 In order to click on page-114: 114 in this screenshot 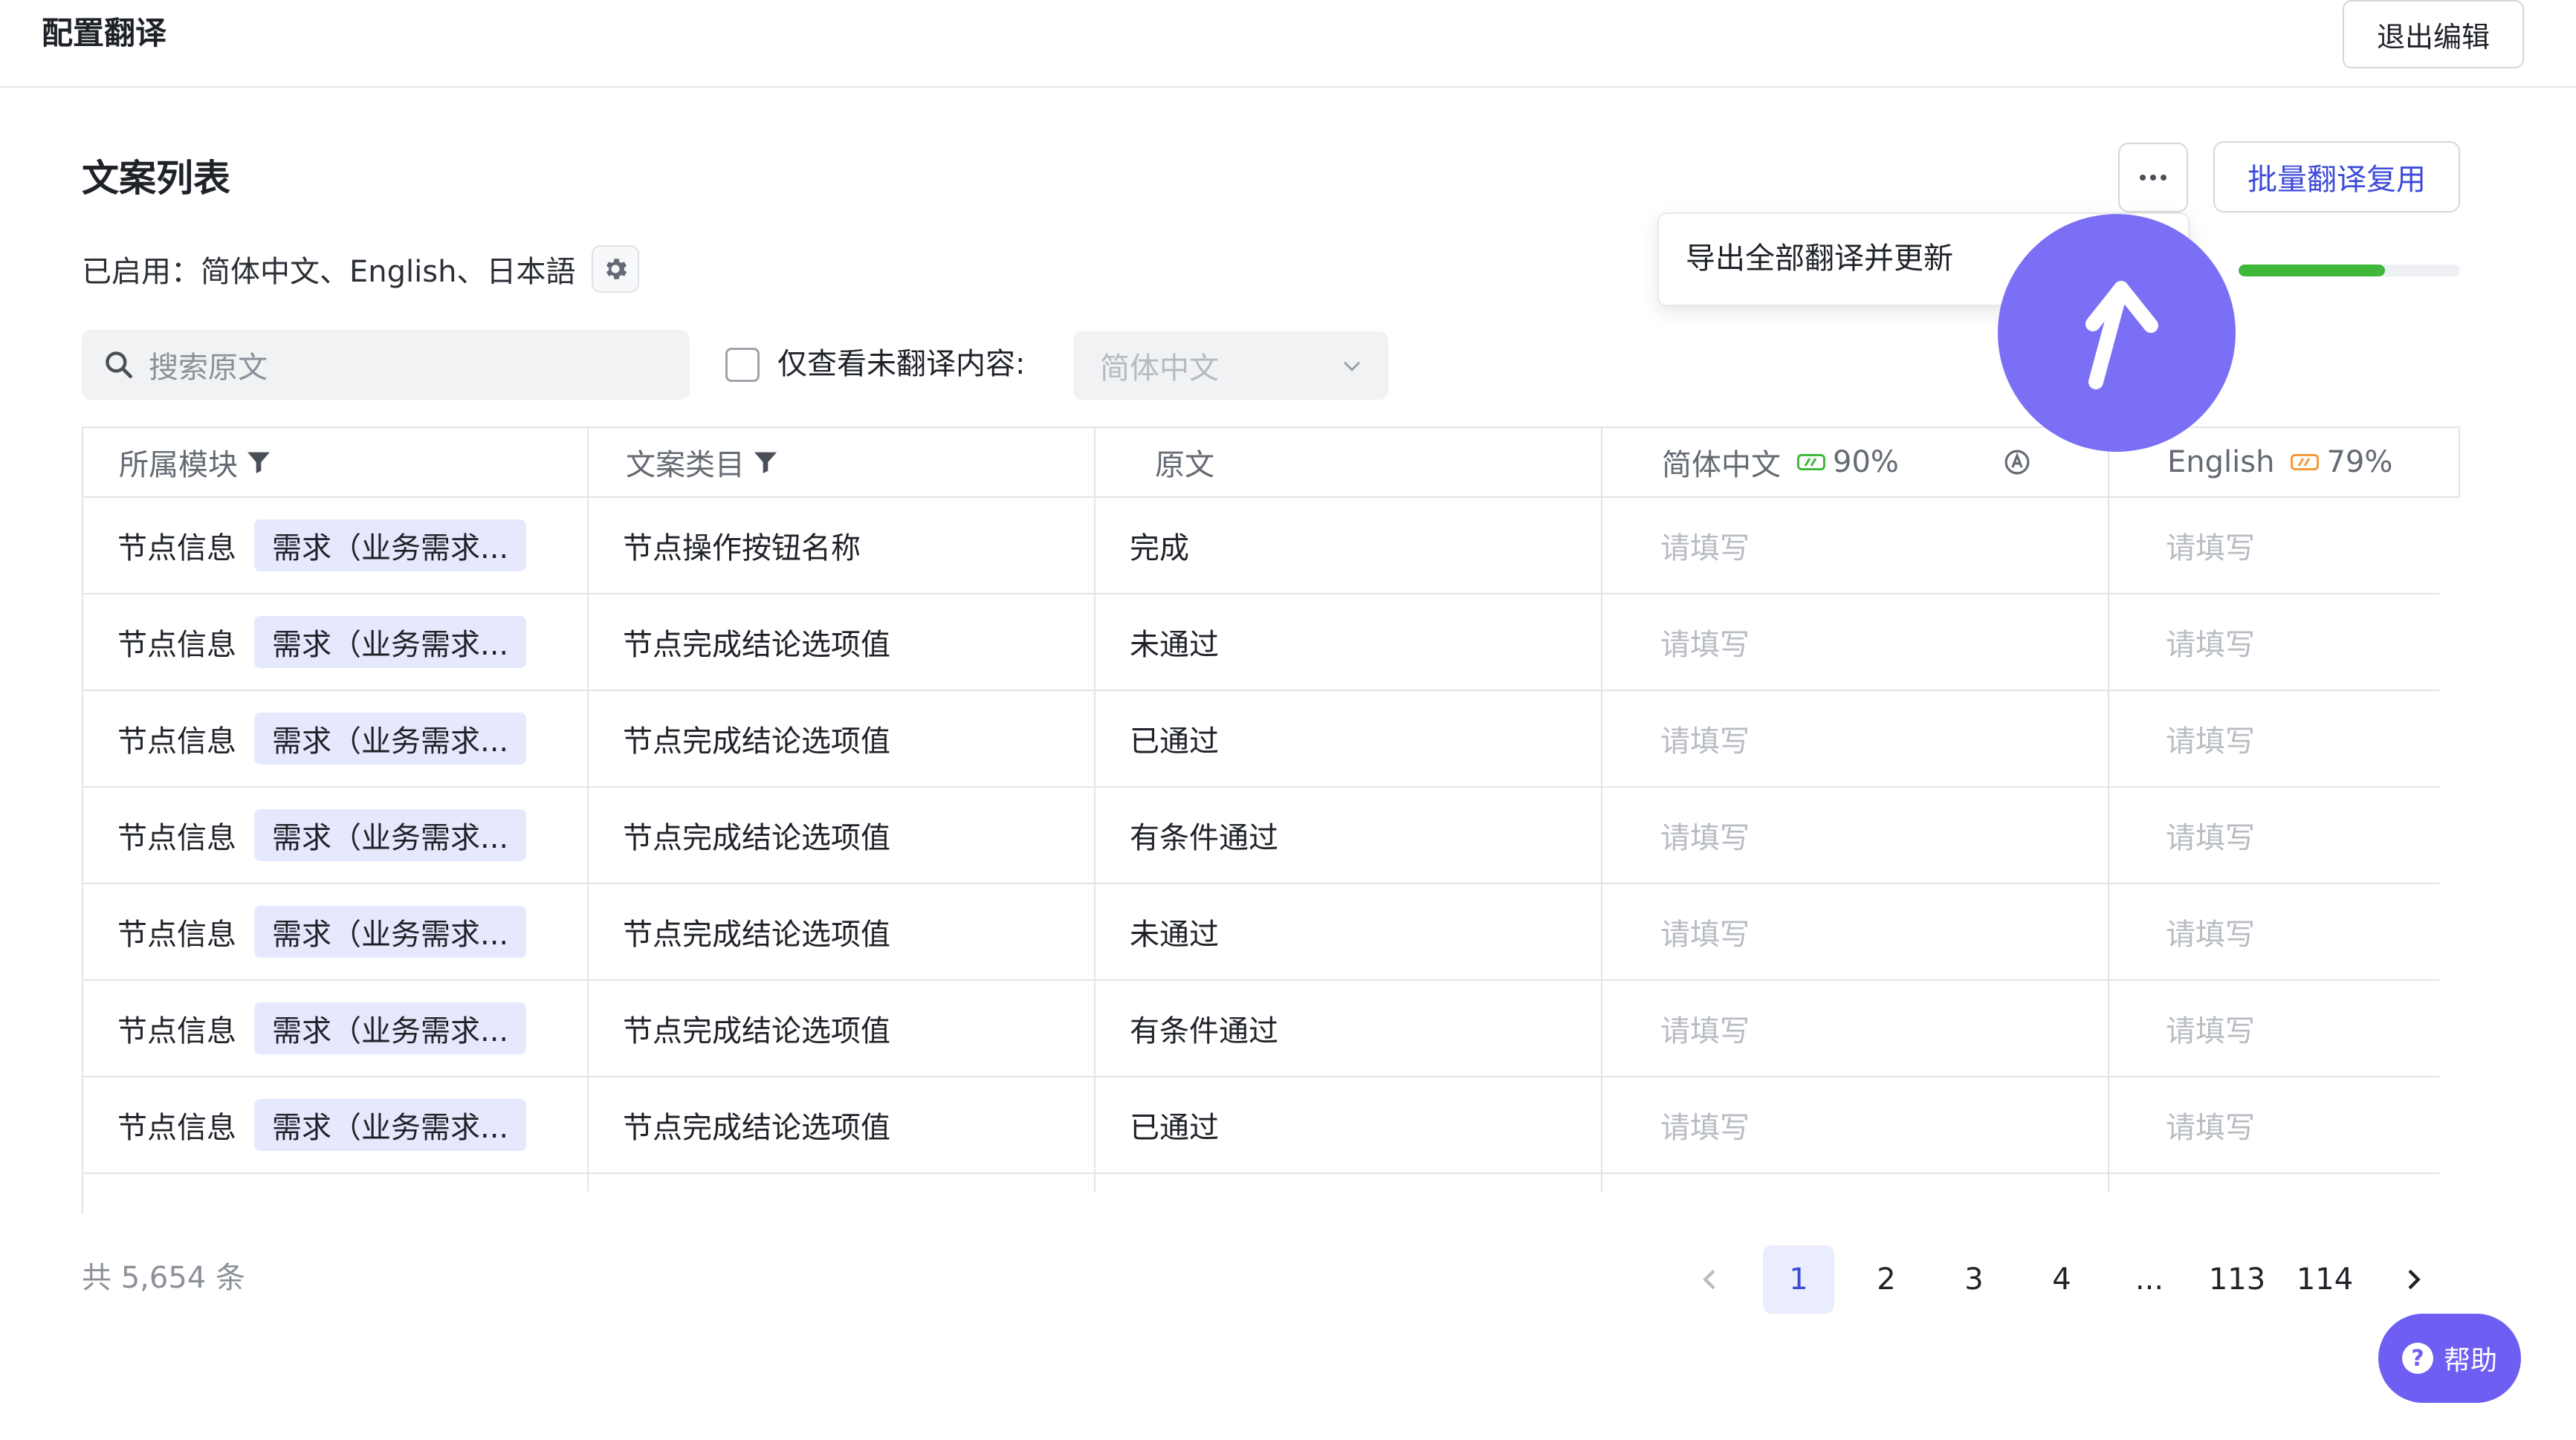, I will do `click(2324, 1280)`.